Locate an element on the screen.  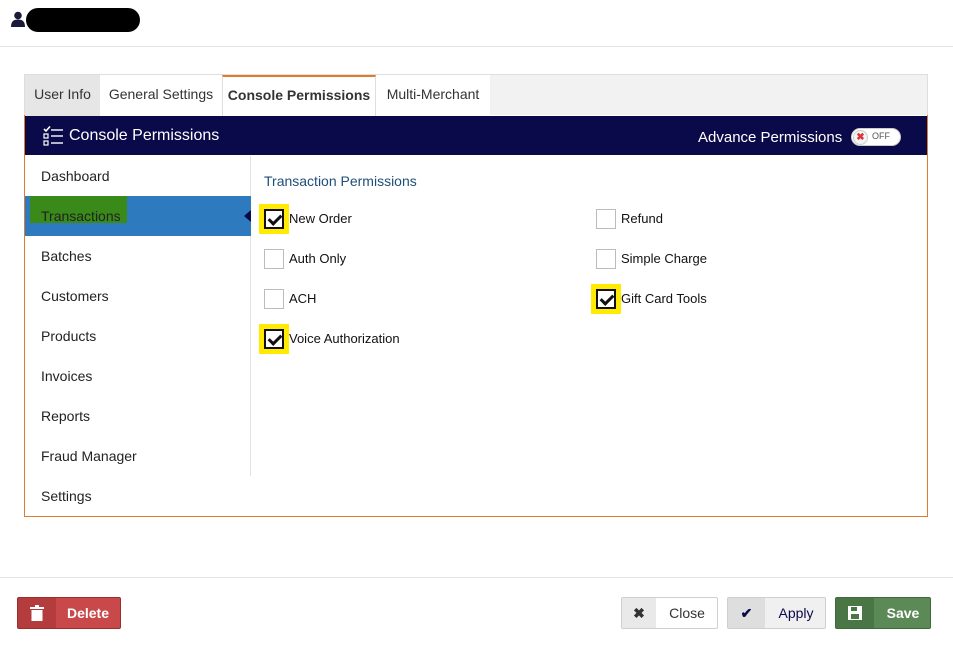
section-title: Transaction Permissions is located at coordinates (340, 181).